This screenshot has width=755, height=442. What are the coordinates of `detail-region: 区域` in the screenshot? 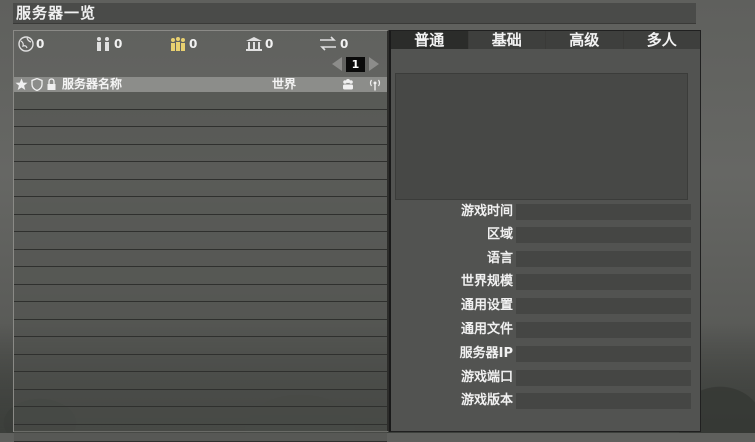 It's located at (545, 235).